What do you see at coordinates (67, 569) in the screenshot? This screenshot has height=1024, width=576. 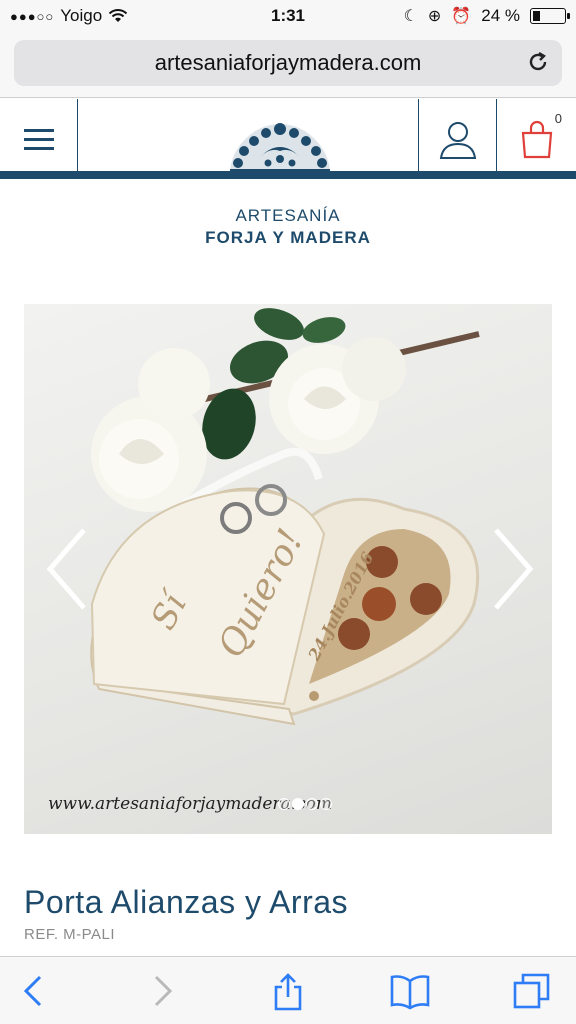 I see `previous-image-icon` at bounding box center [67, 569].